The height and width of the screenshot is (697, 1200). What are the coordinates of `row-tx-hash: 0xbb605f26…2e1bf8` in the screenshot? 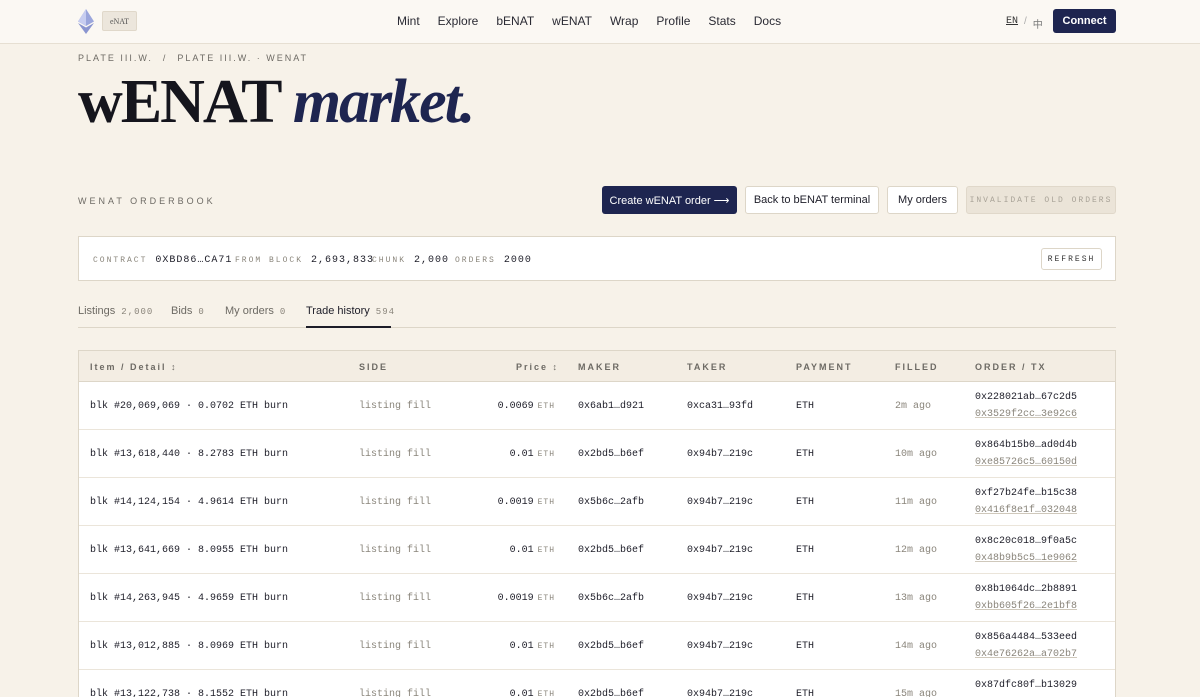 It's located at (1026, 606).